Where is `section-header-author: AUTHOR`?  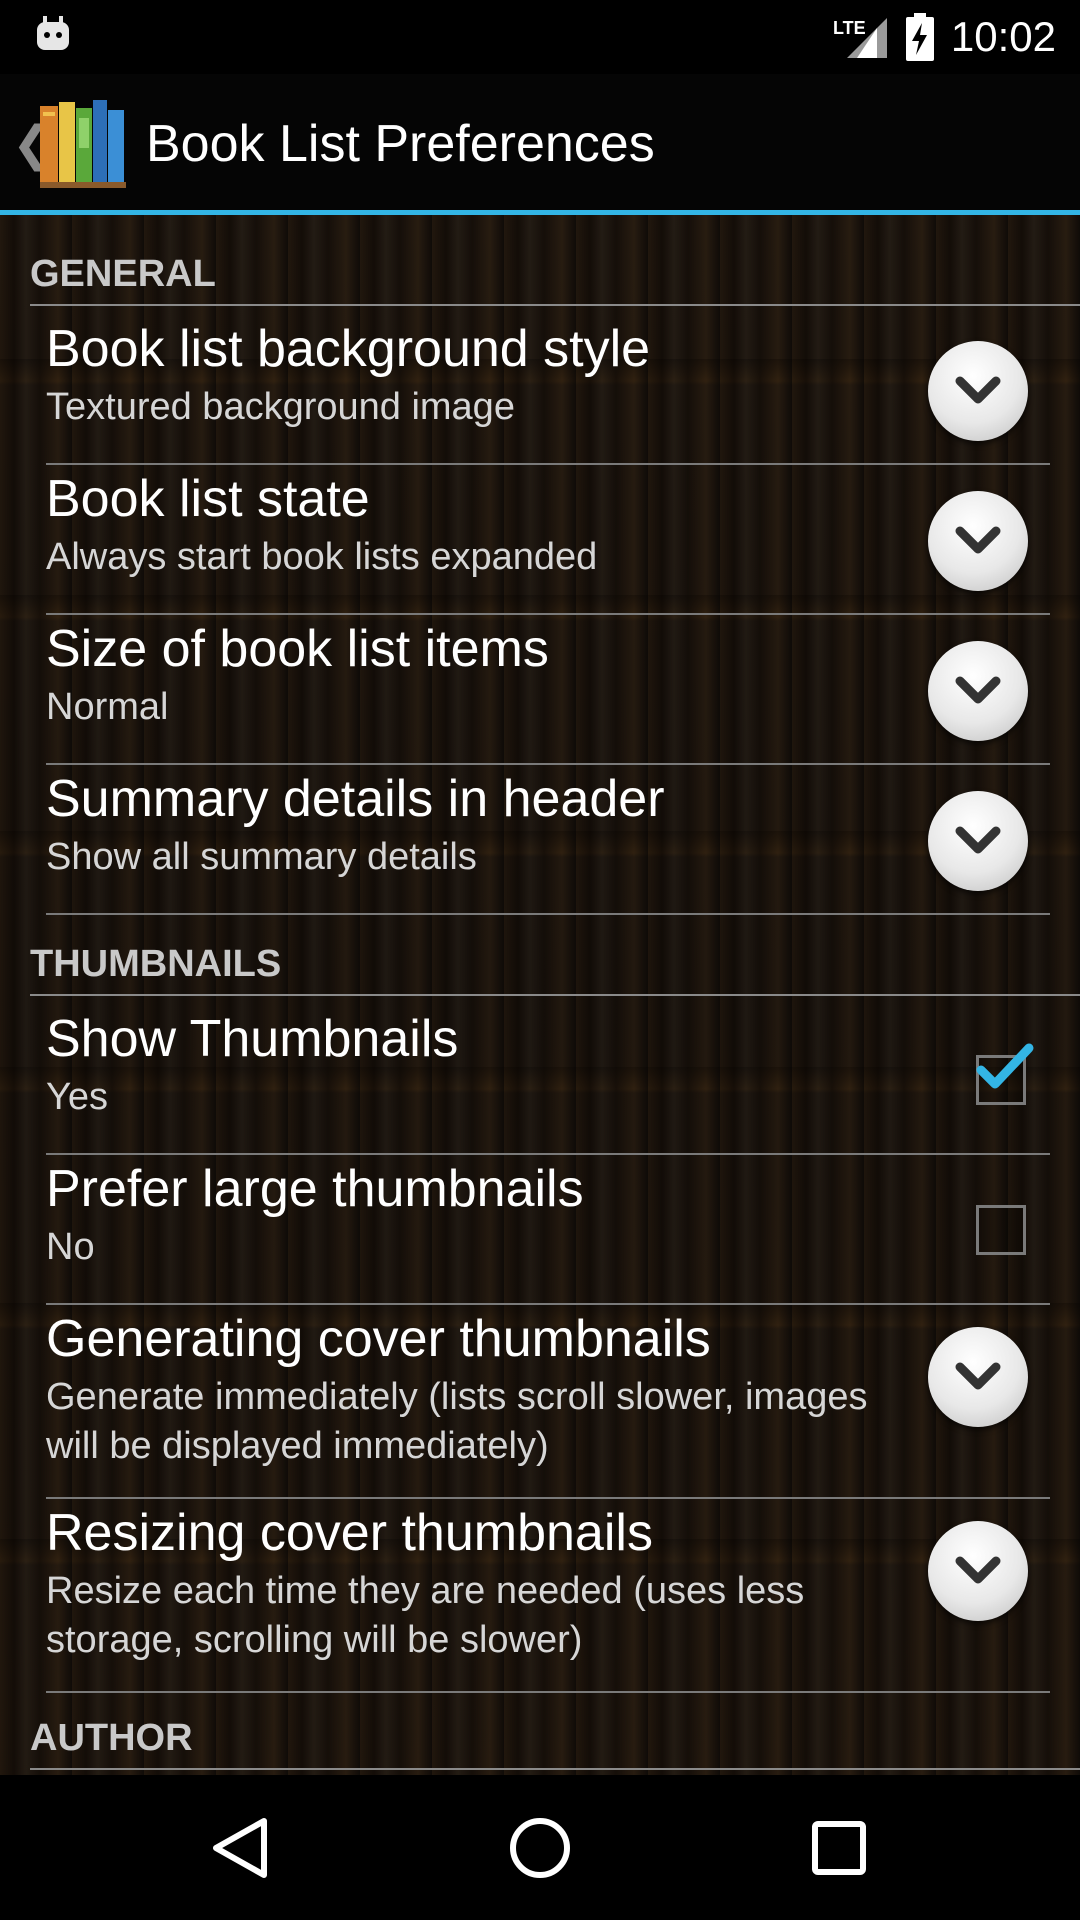
section-header-author: AUTHOR is located at coordinates (555, 1743).